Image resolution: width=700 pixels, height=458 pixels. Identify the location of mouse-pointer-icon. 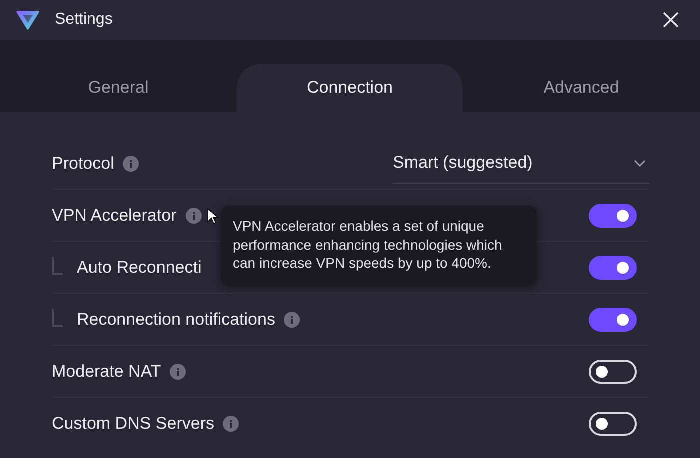
(213, 216).